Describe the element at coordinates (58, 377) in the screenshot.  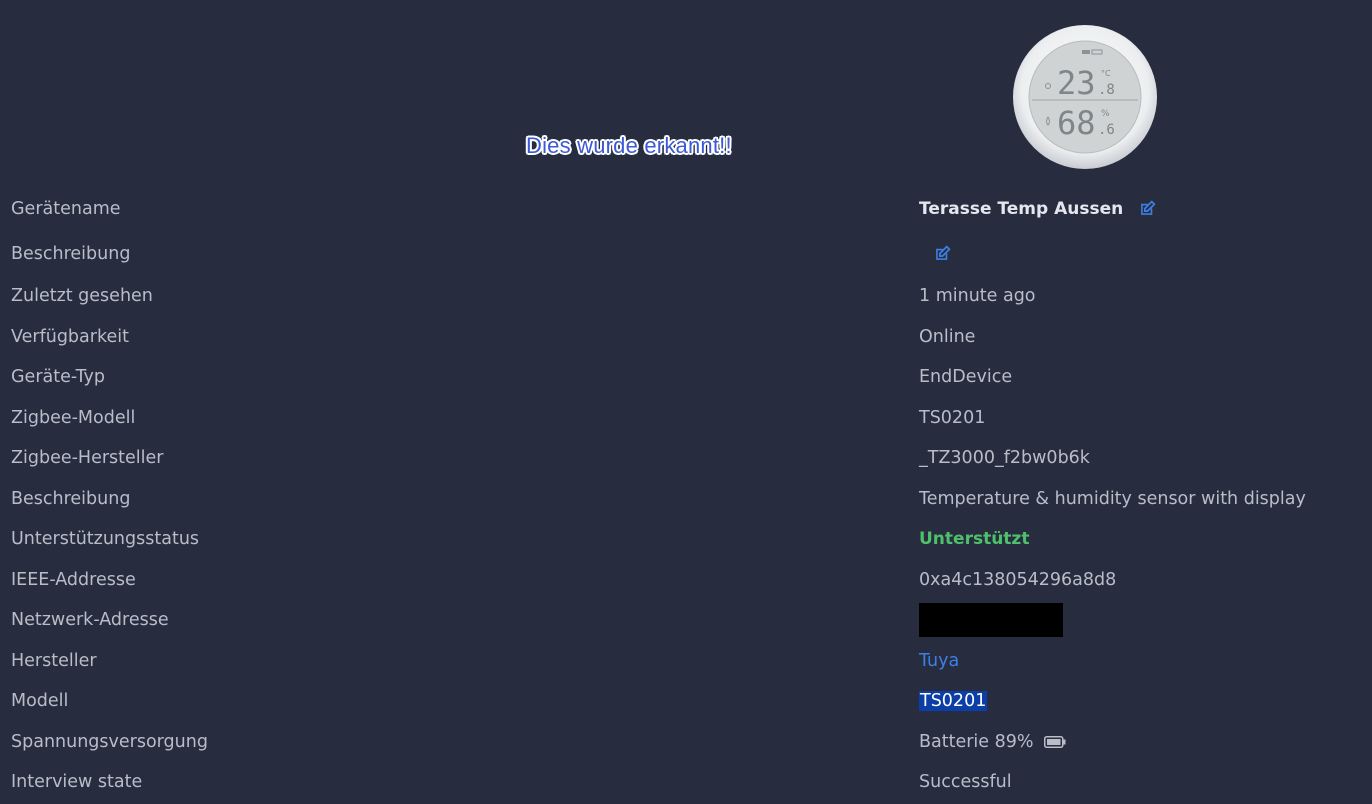
I see `device-type-label: Geräte-Typ` at that location.